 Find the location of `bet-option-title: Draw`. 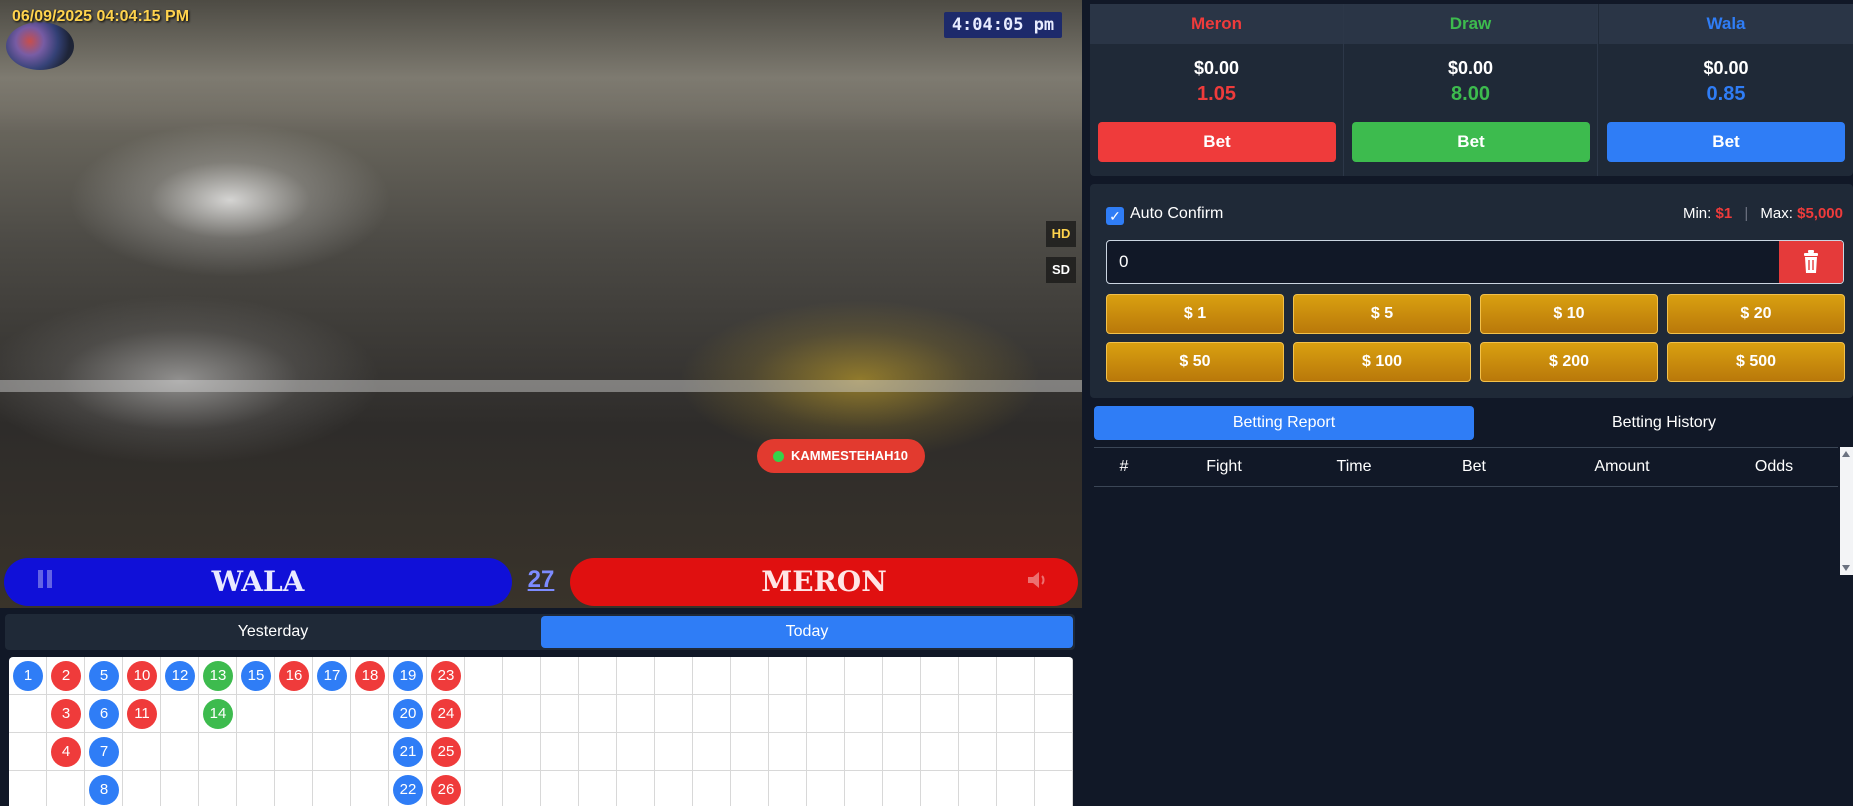

bet-option-title: Draw is located at coordinates (1470, 24).